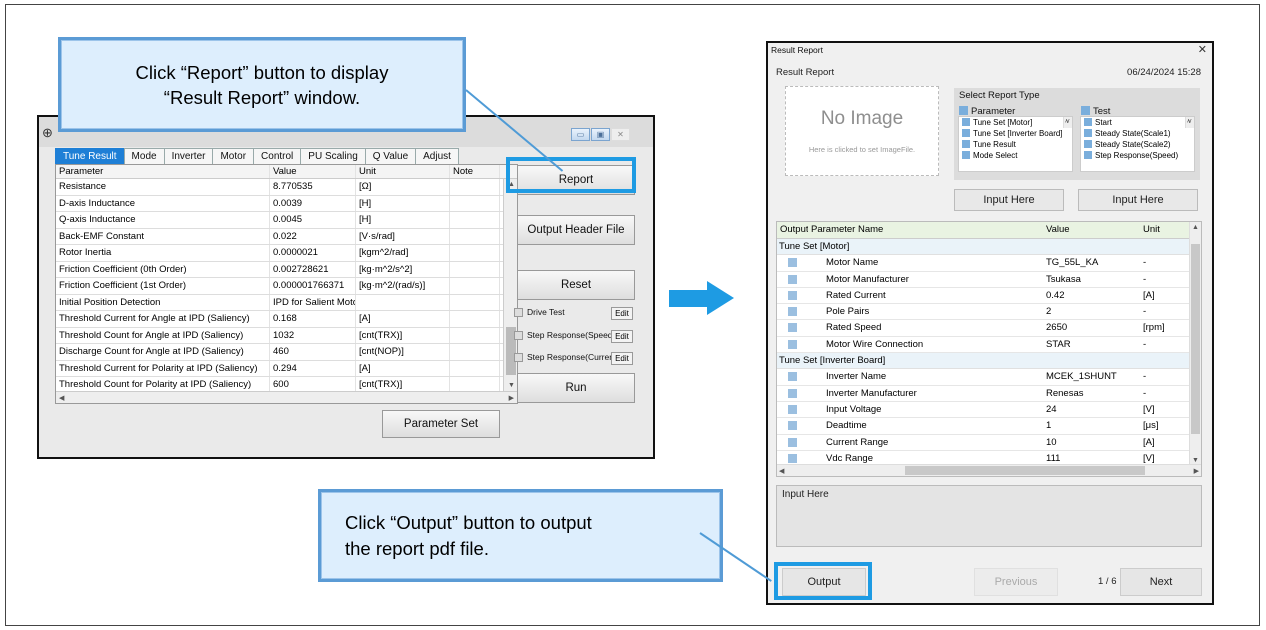  Describe the element at coordinates (163, 253) in the screenshot. I see `table-cell: Rotor Inertia` at that location.